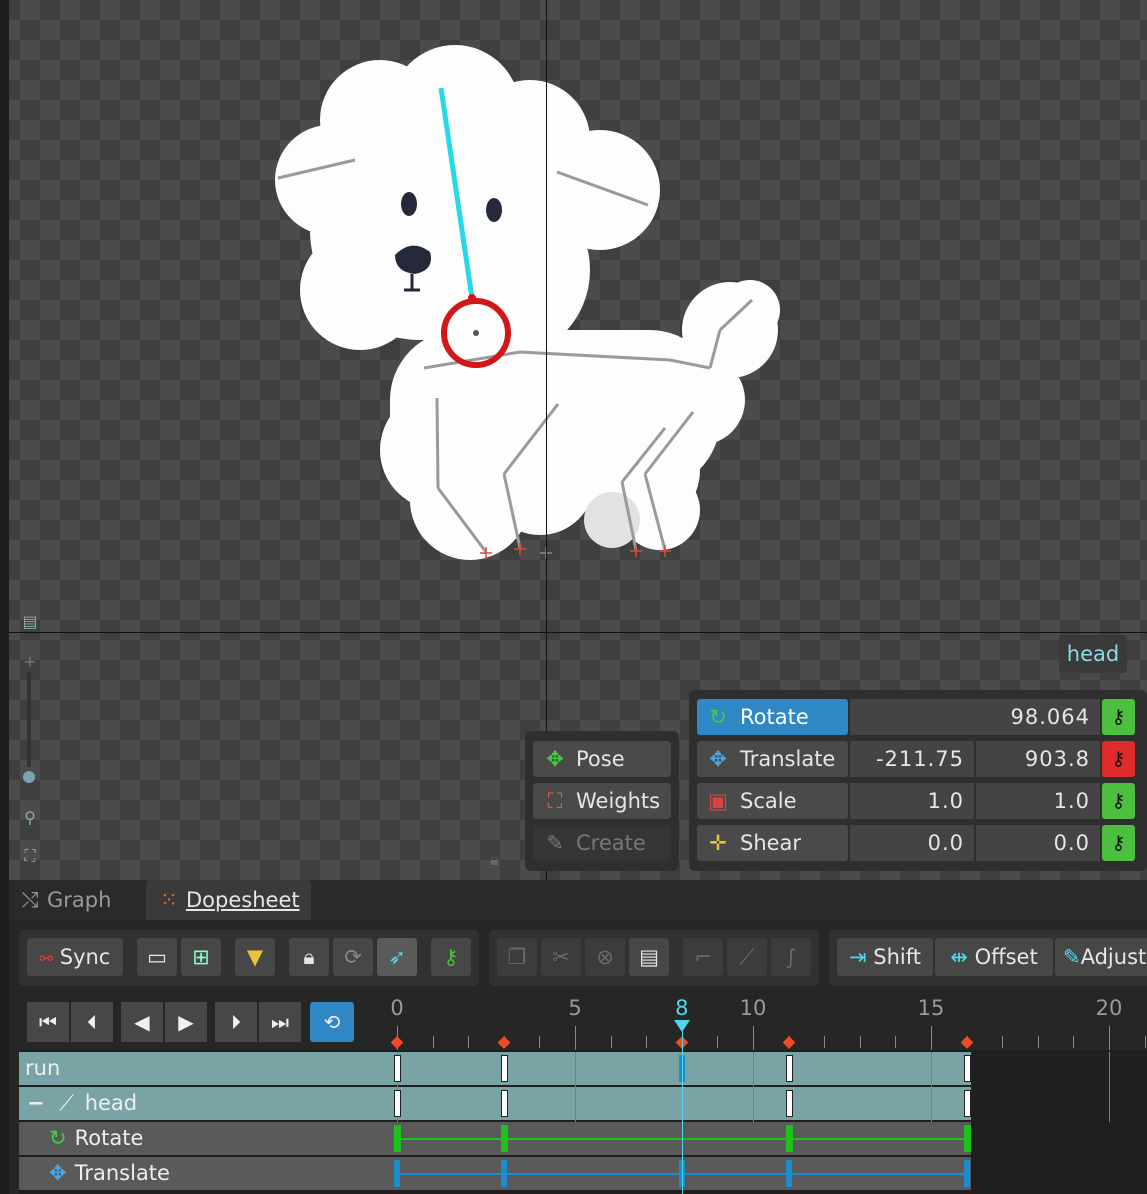 This screenshot has width=1147, height=1194. What do you see at coordinates (912, 843) in the screenshot?
I see `shear-x-value: 0.0` at bounding box center [912, 843].